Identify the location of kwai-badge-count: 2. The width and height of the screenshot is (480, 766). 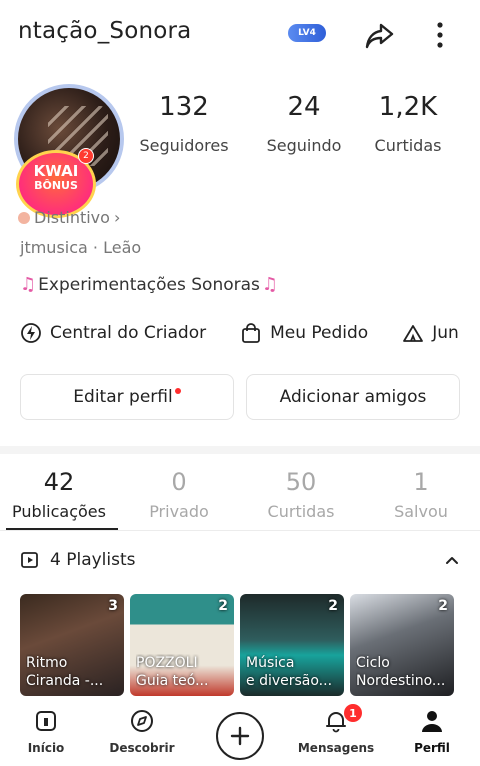
(86, 156).